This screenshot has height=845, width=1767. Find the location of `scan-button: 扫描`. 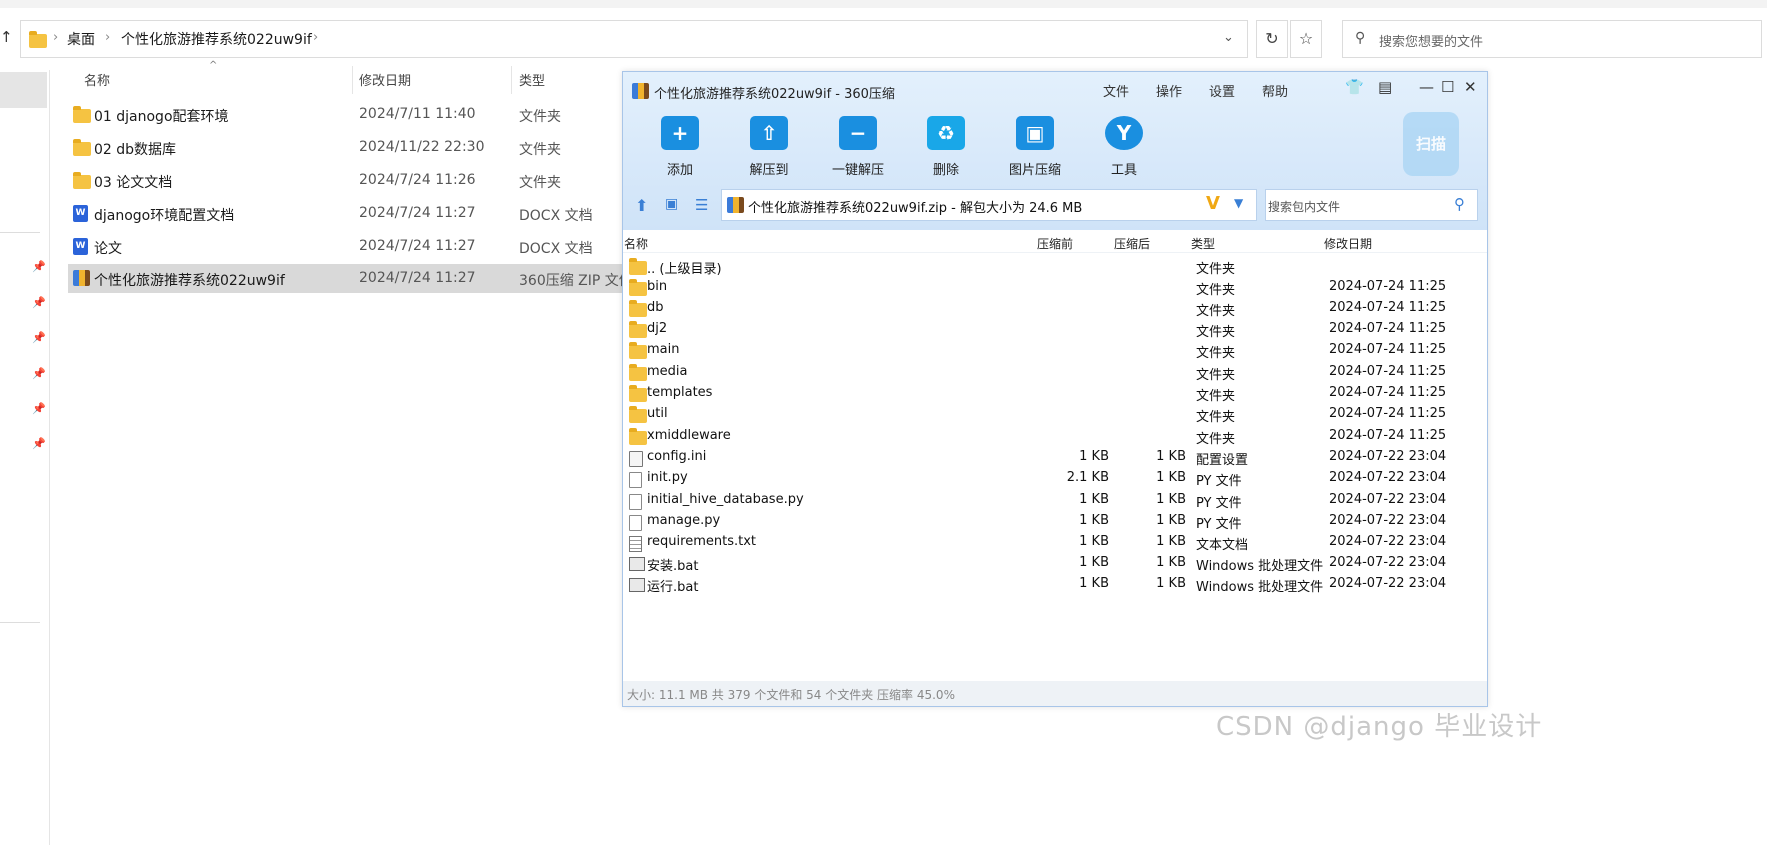

scan-button: 扫描 is located at coordinates (1431, 144).